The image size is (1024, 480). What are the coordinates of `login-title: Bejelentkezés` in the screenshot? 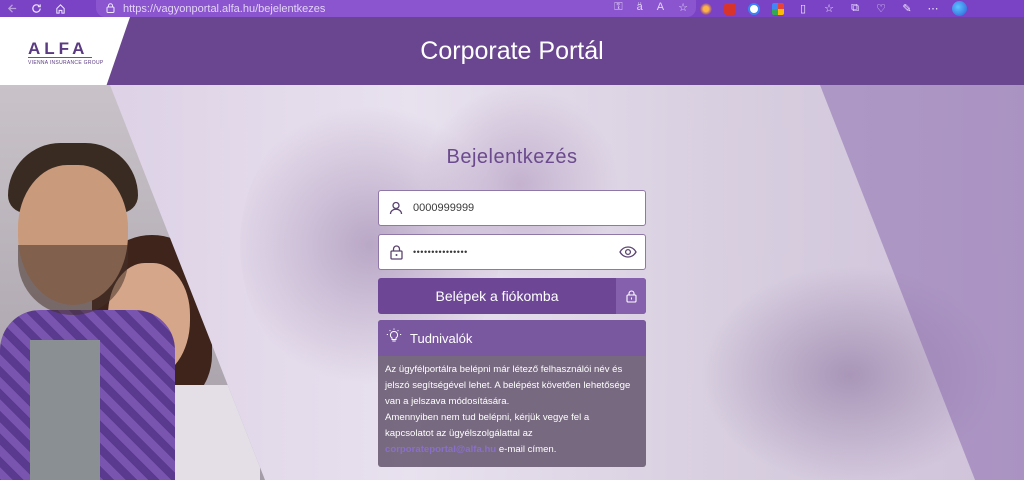 It's located at (512, 157).